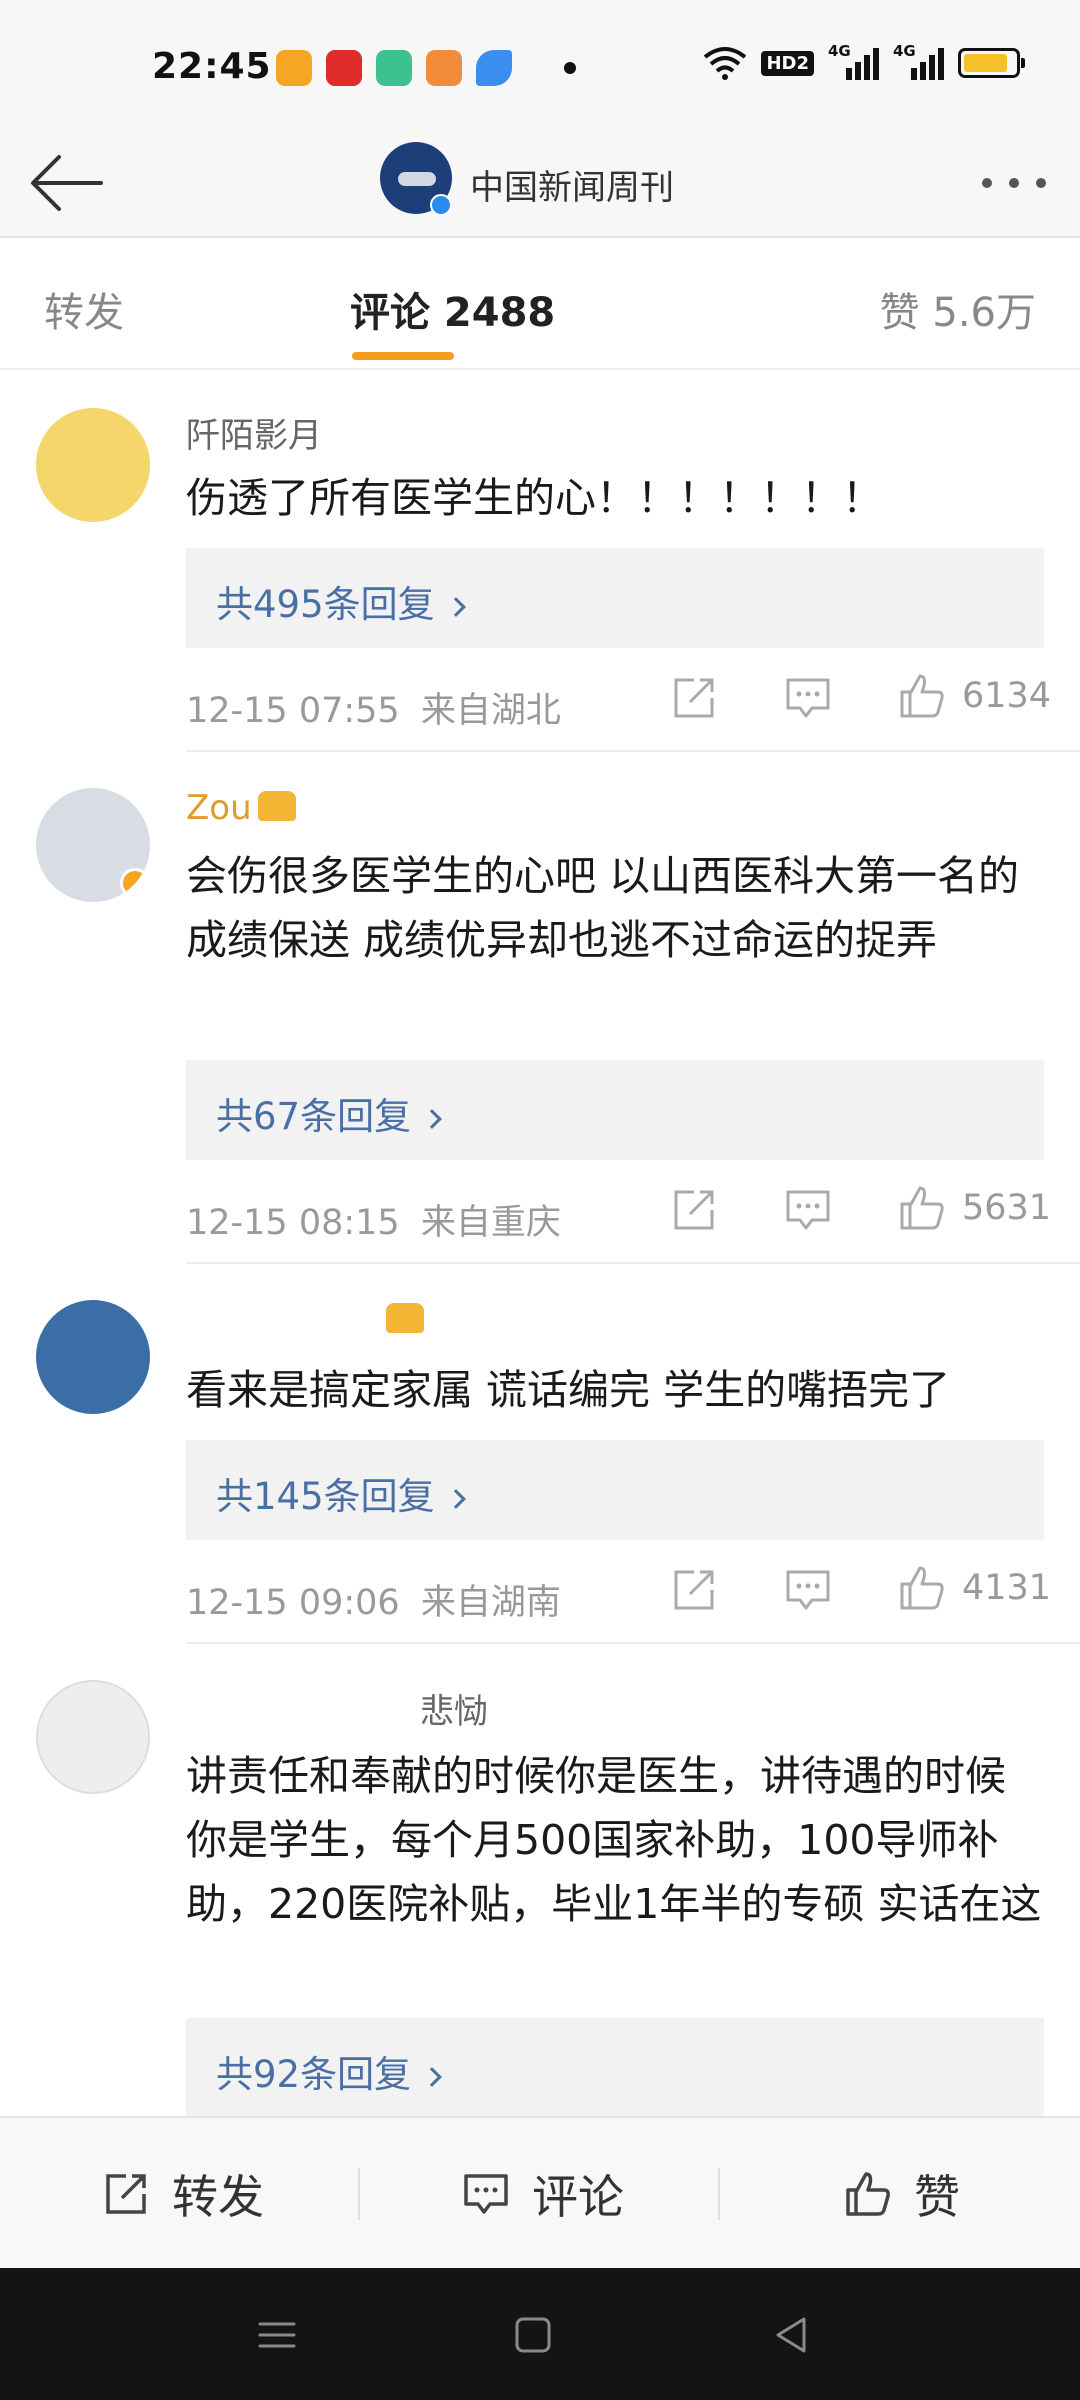  What do you see at coordinates (973, 1588) in the screenshot?
I see `like-button: 4131` at bounding box center [973, 1588].